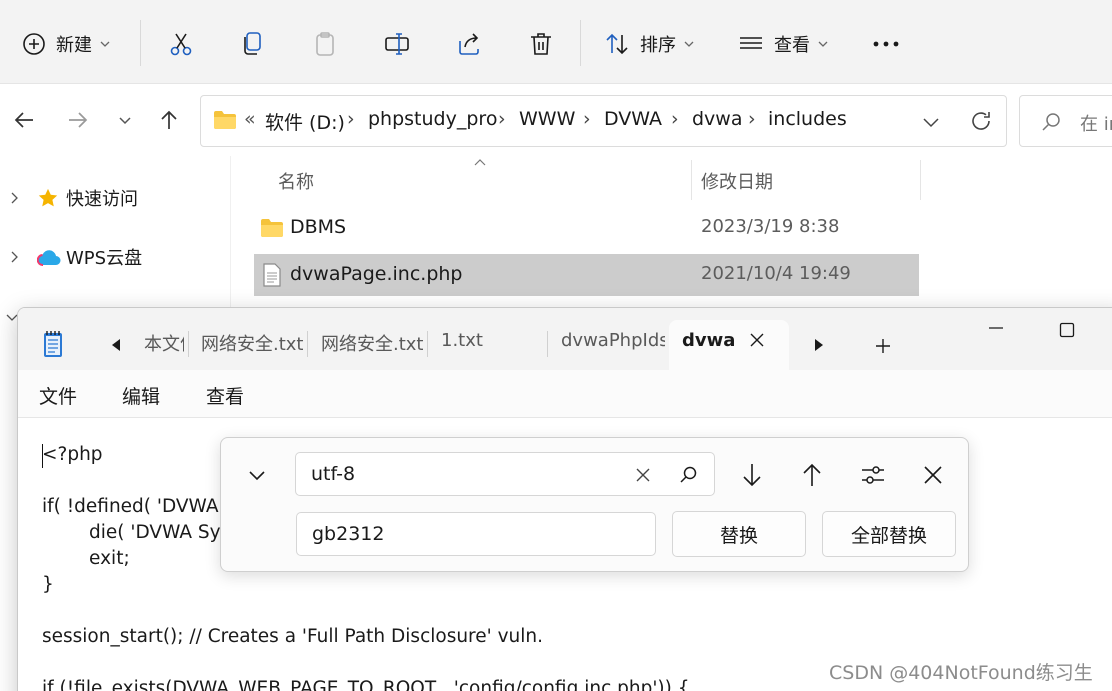 Image resolution: width=1112 pixels, height=691 pixels. Describe the element at coordinates (812, 475) in the screenshot. I see `find-previous-arrow-icon` at that location.